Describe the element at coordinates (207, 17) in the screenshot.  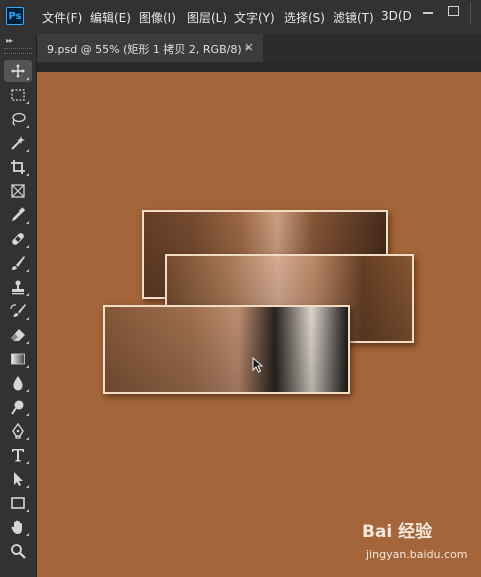
I see `menu-layer: 图层(L)` at that location.